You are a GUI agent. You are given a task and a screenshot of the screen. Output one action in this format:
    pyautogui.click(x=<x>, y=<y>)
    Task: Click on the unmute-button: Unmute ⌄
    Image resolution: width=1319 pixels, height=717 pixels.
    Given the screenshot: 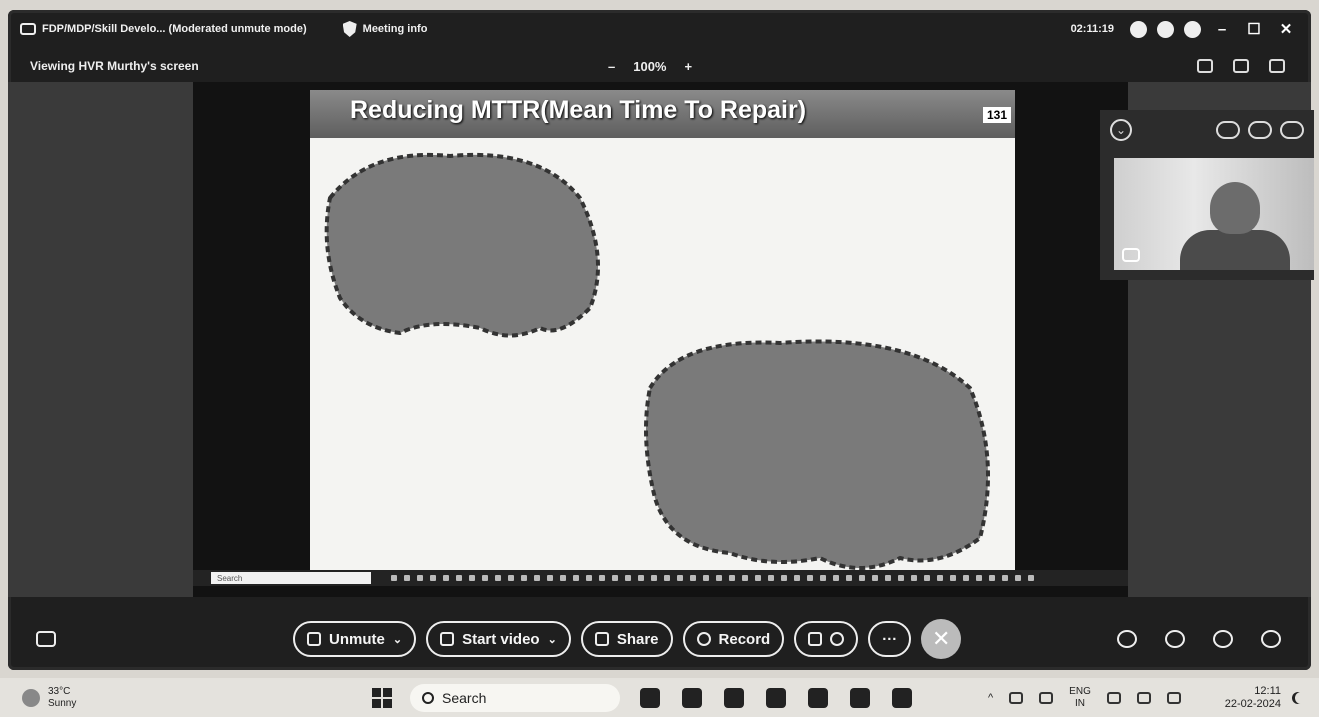 What is the action you would take?
    pyautogui.click(x=355, y=639)
    